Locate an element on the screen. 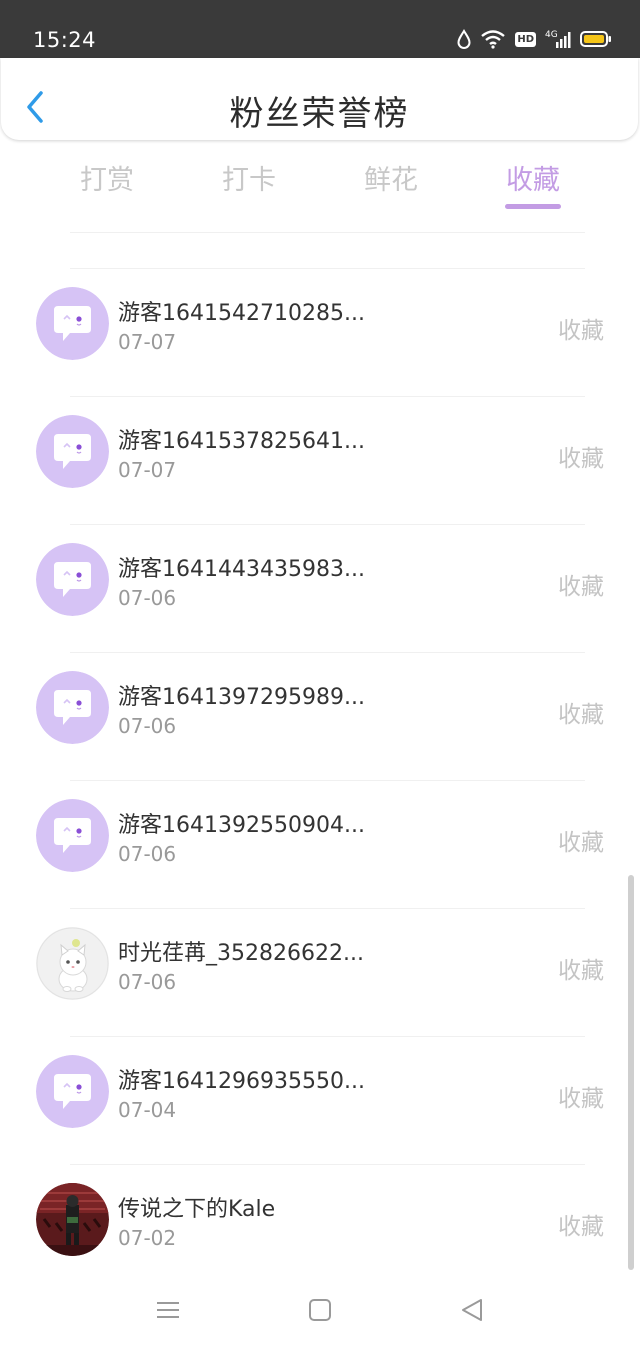 The image size is (640, 1351). wifi-icon is located at coordinates (493, 39).